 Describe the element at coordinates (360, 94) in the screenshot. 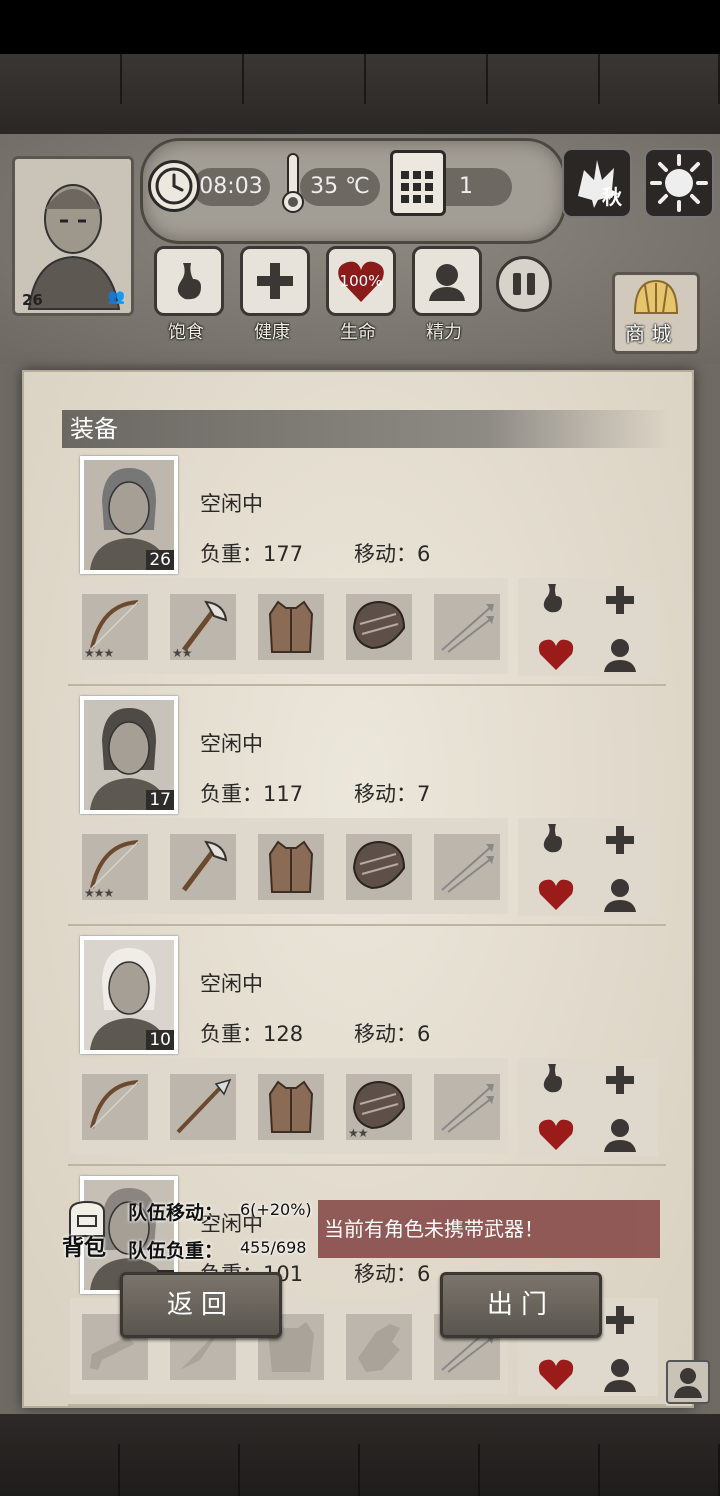

I see `wood-frame-top` at that location.